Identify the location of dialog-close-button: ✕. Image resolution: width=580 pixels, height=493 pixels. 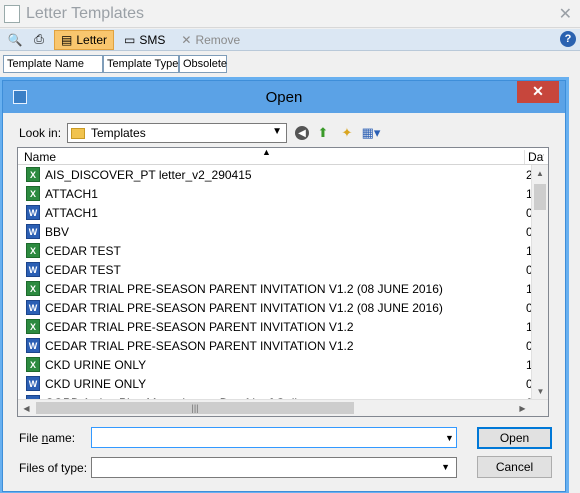
(538, 92).